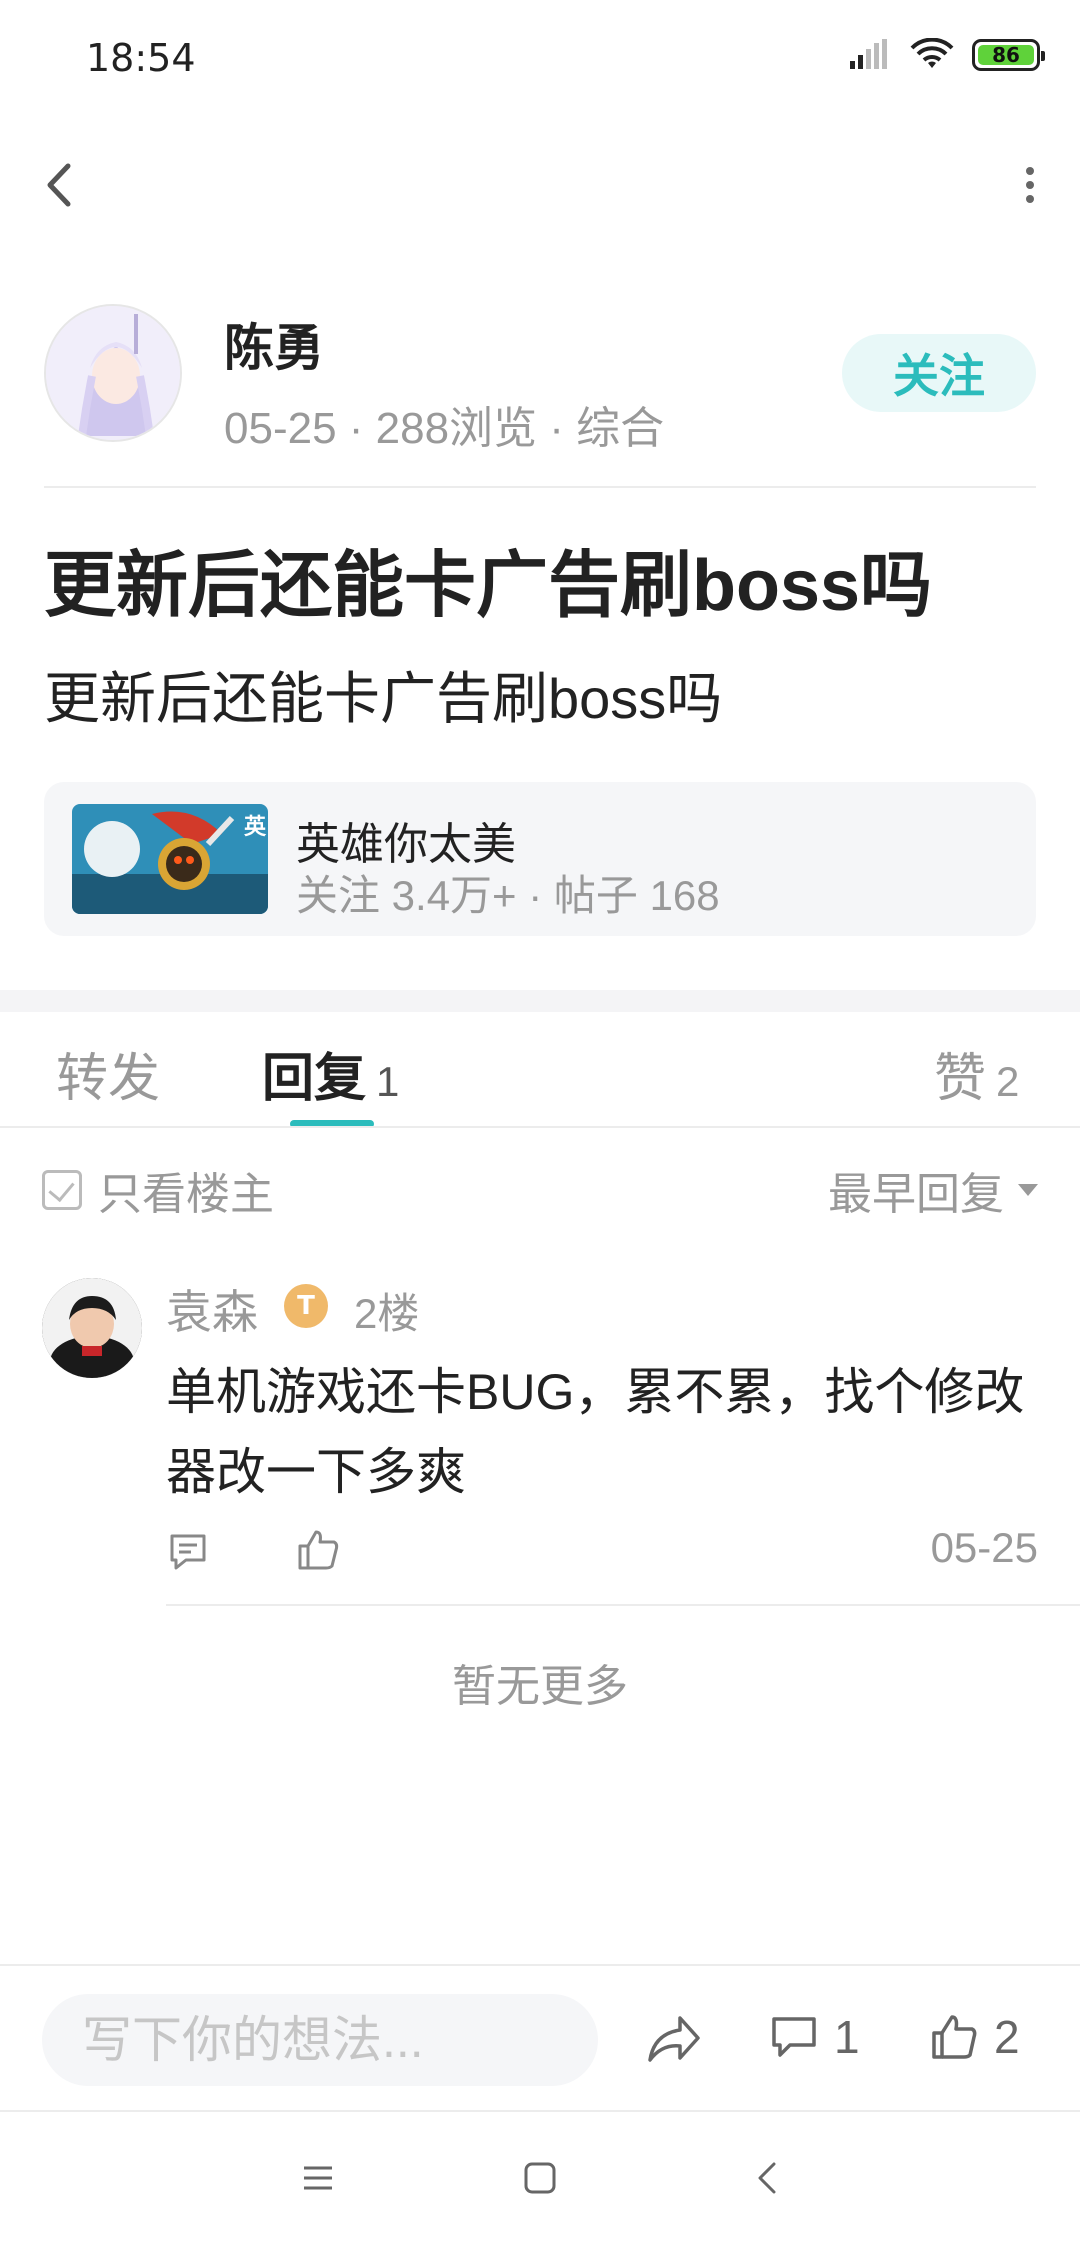  What do you see at coordinates (318, 2178) in the screenshot?
I see `menu-icon` at bounding box center [318, 2178].